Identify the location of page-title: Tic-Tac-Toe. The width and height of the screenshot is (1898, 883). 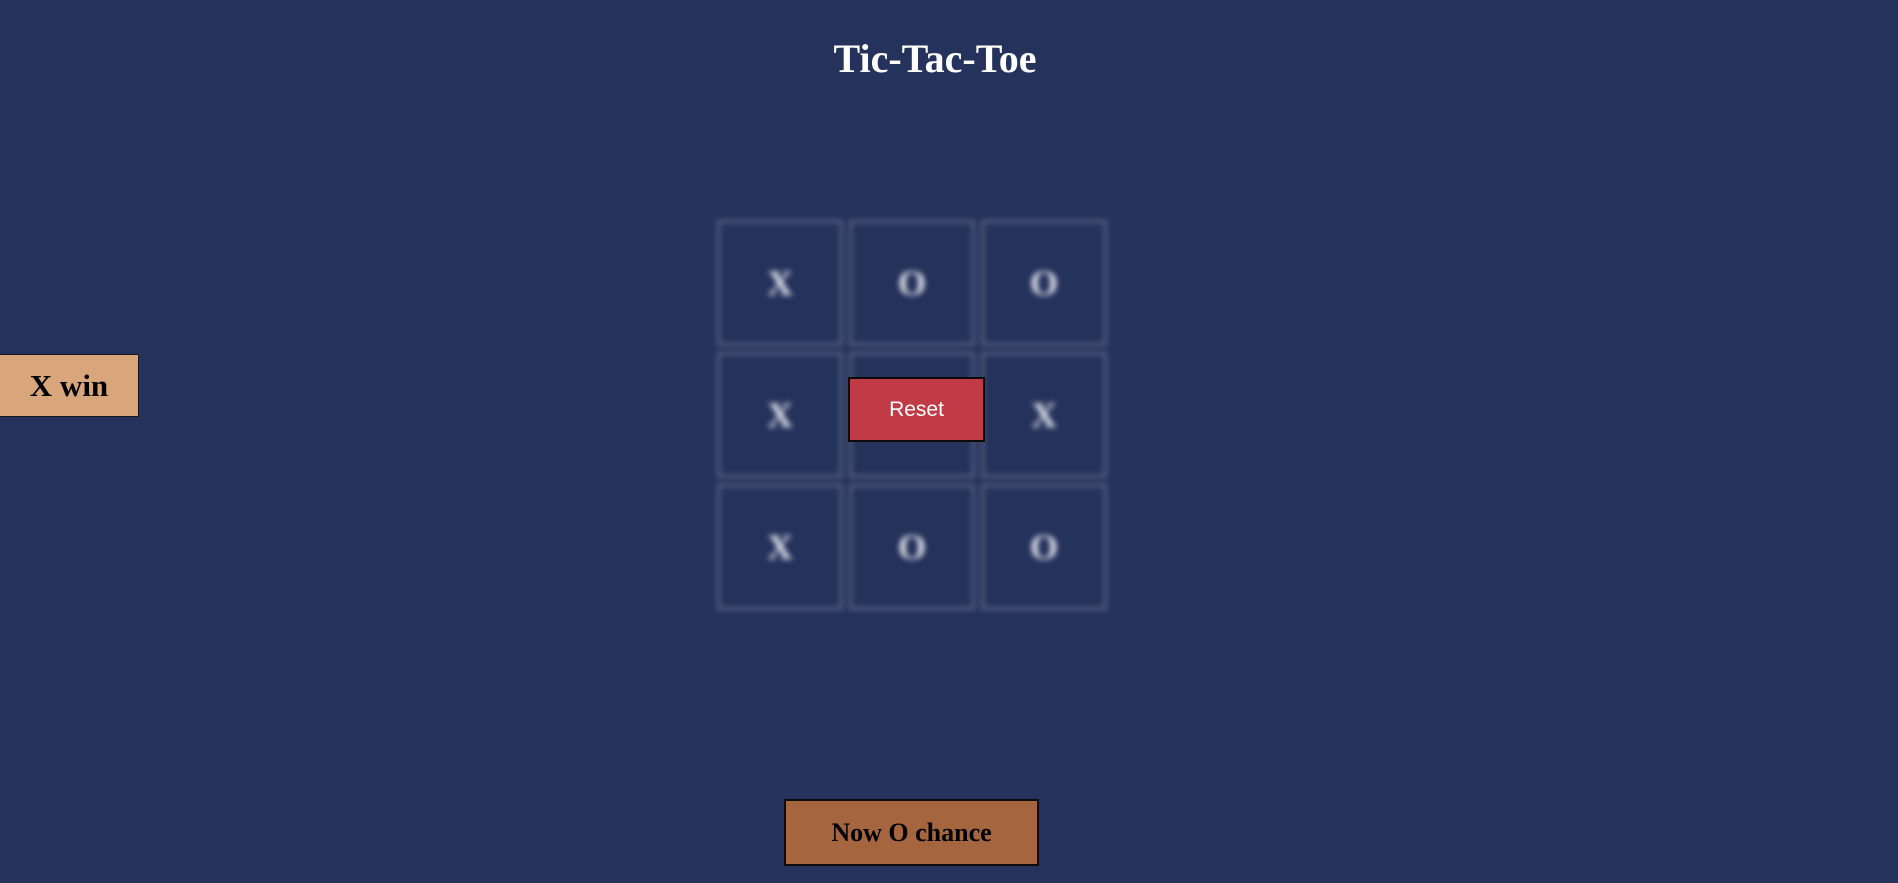
(935, 58).